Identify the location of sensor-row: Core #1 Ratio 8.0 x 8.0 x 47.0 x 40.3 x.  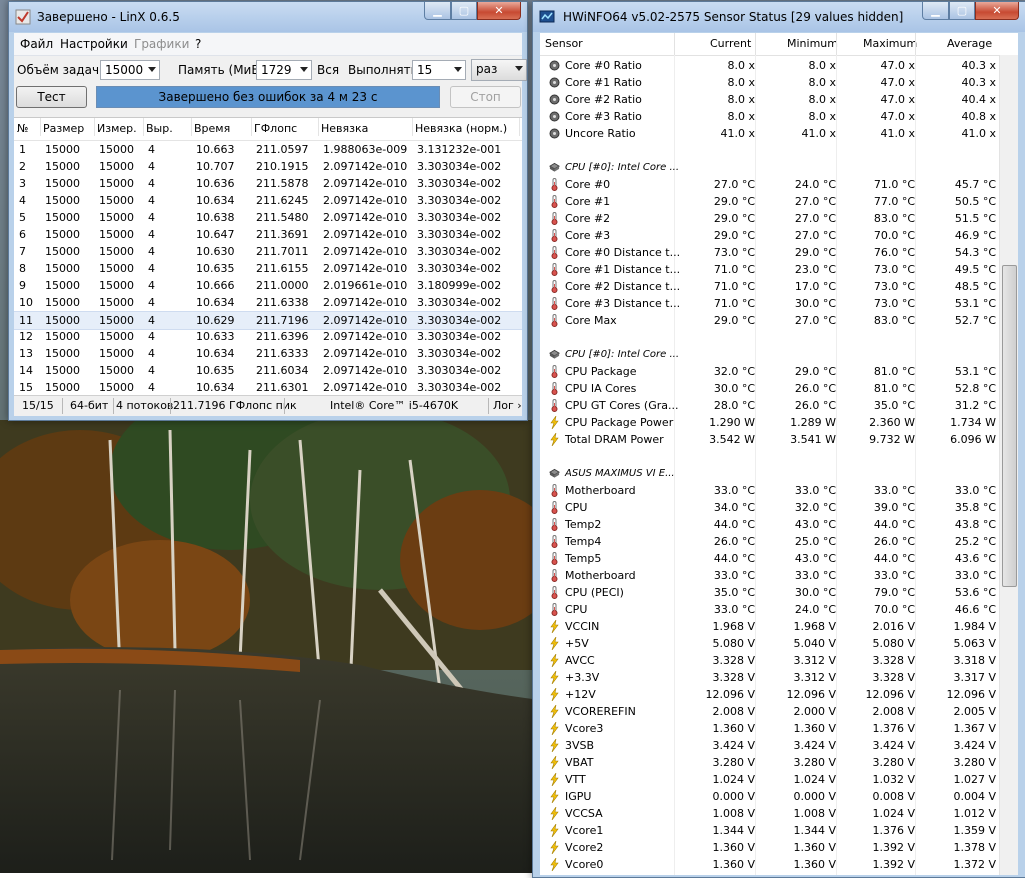
(769, 82).